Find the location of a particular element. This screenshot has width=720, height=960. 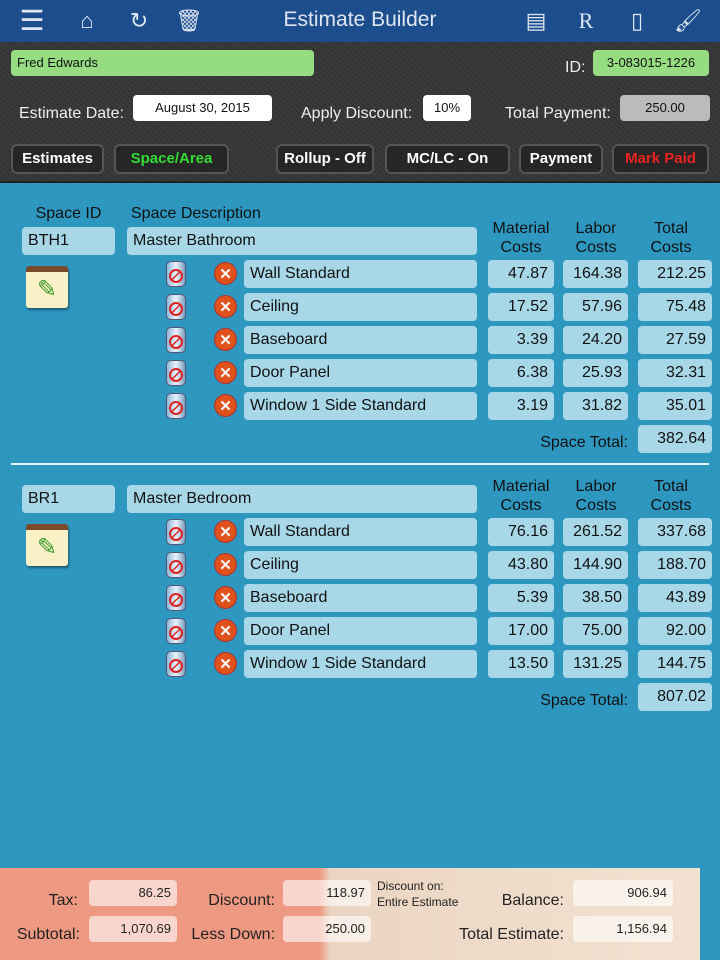

estimate-date-field: August 30, 2015 is located at coordinates (202, 108).